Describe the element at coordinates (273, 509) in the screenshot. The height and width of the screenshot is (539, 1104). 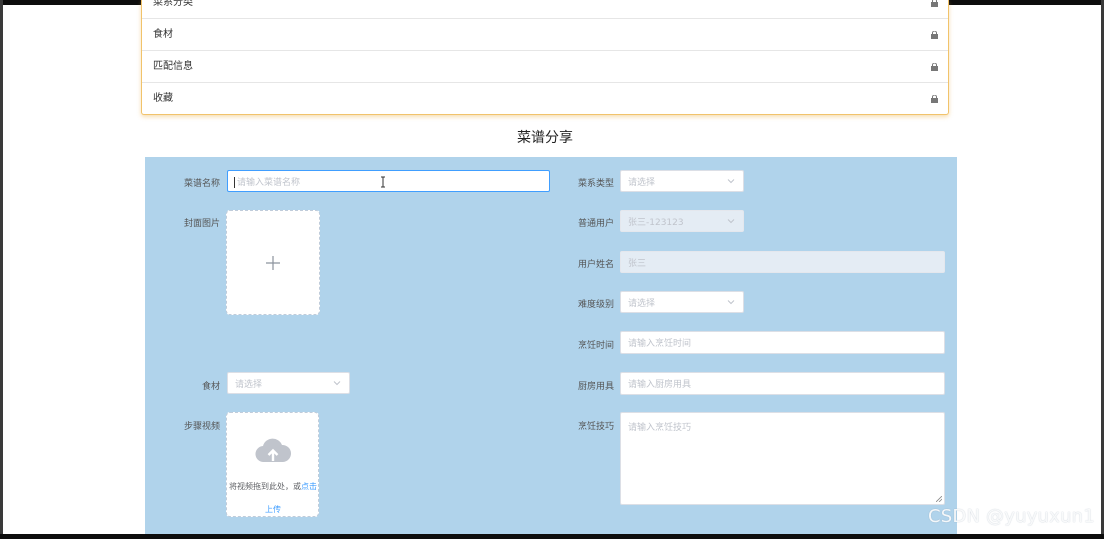
I see `upload-link: 上传` at that location.